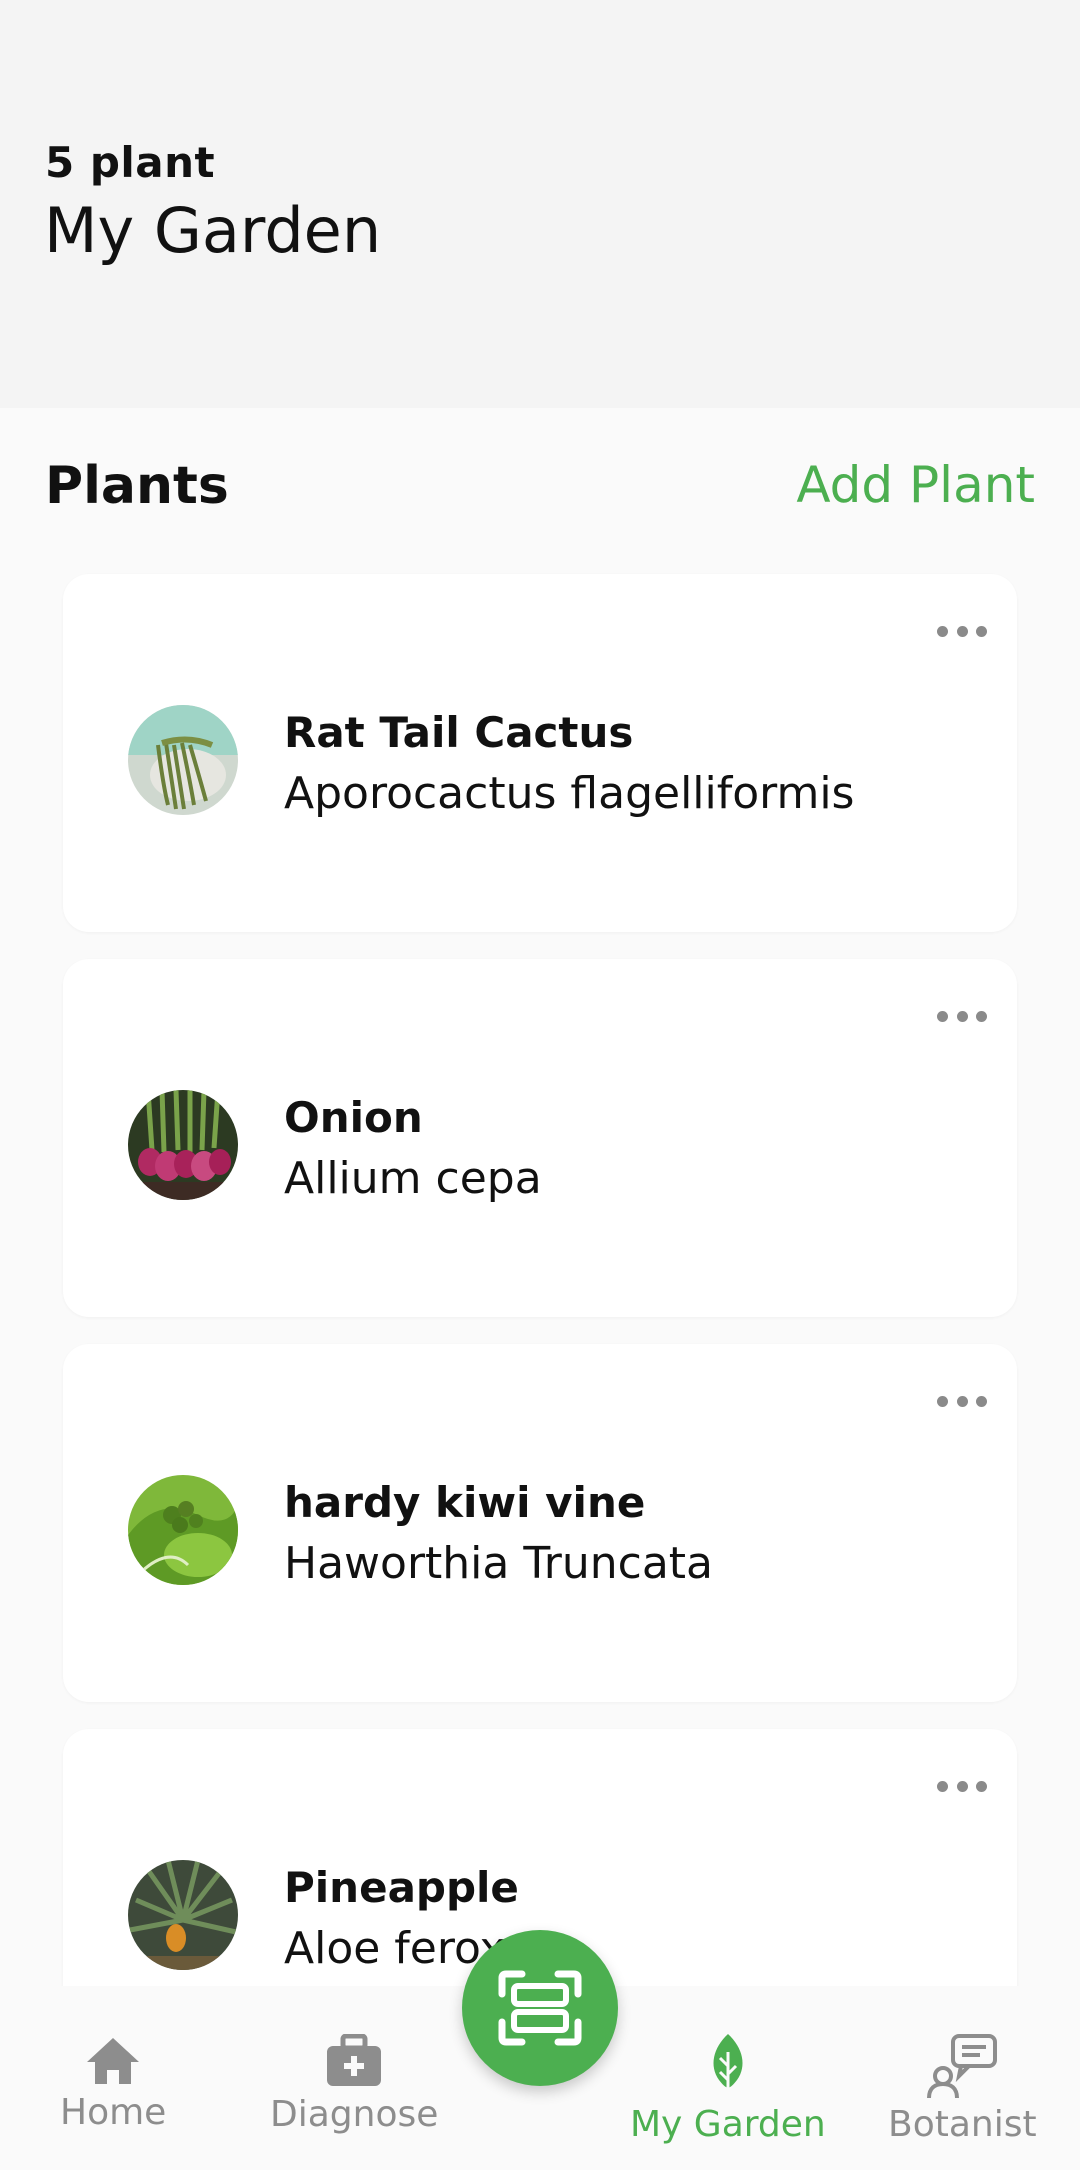  I want to click on plant-name: Rat Tail Cactus, so click(459, 732).